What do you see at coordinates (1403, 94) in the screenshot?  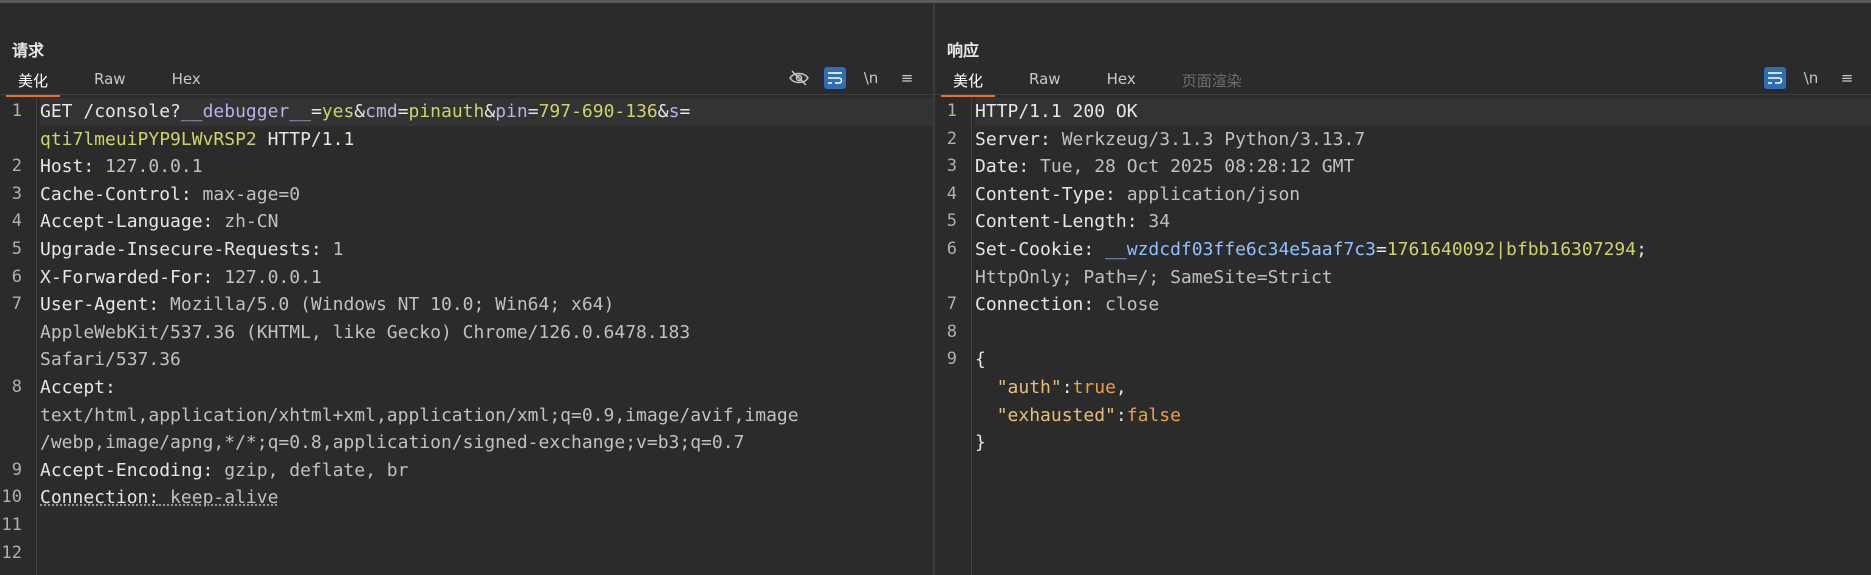 I see `response-tab-divider` at bounding box center [1403, 94].